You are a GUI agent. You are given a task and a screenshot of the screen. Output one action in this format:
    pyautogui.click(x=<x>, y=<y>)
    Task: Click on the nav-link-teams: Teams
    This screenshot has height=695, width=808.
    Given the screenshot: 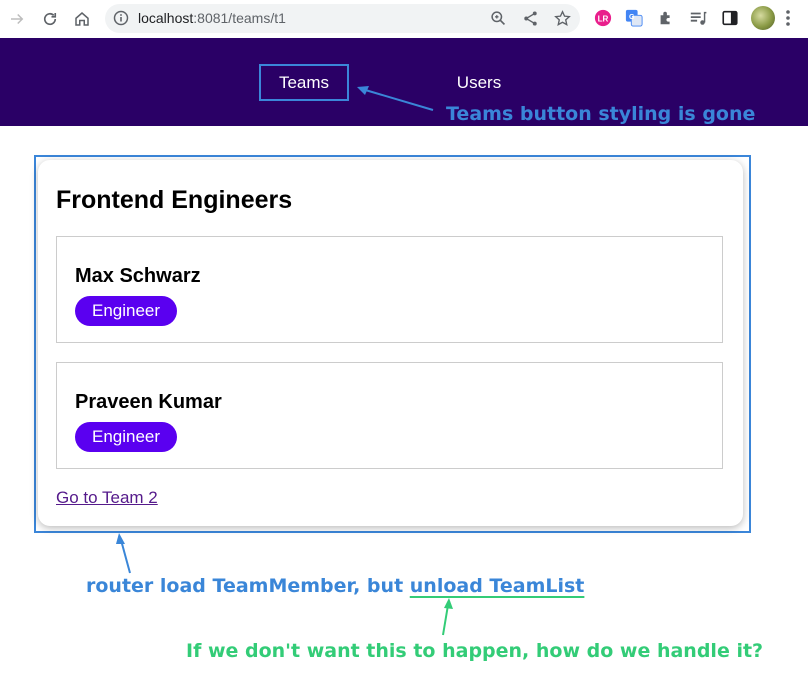 What is the action you would take?
    pyautogui.click(x=304, y=82)
    